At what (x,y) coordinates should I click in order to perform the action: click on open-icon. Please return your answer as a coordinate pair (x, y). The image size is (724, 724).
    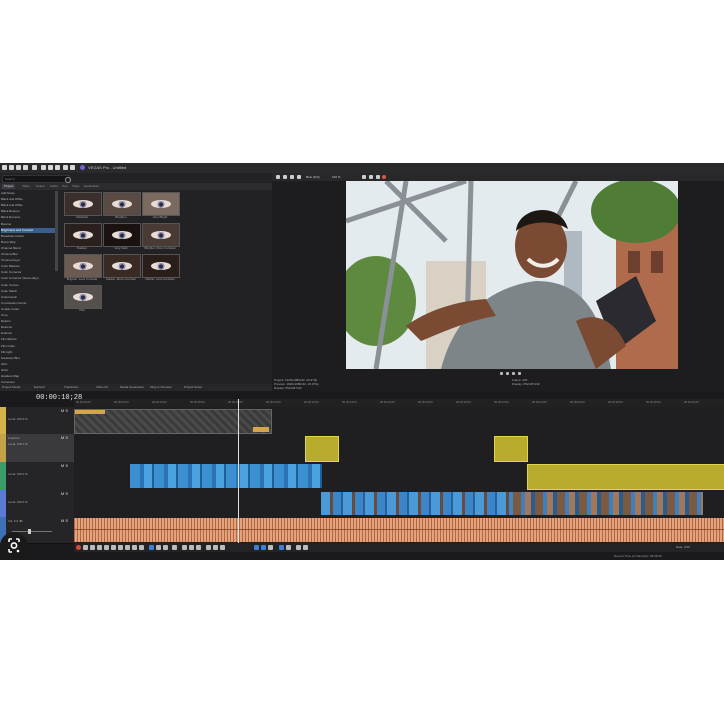
    Looking at the image, I should click on (11, 167).